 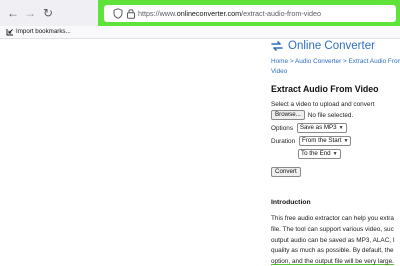 I want to click on breadcrumb-audio-converter: Audio Converter, so click(x=318, y=61).